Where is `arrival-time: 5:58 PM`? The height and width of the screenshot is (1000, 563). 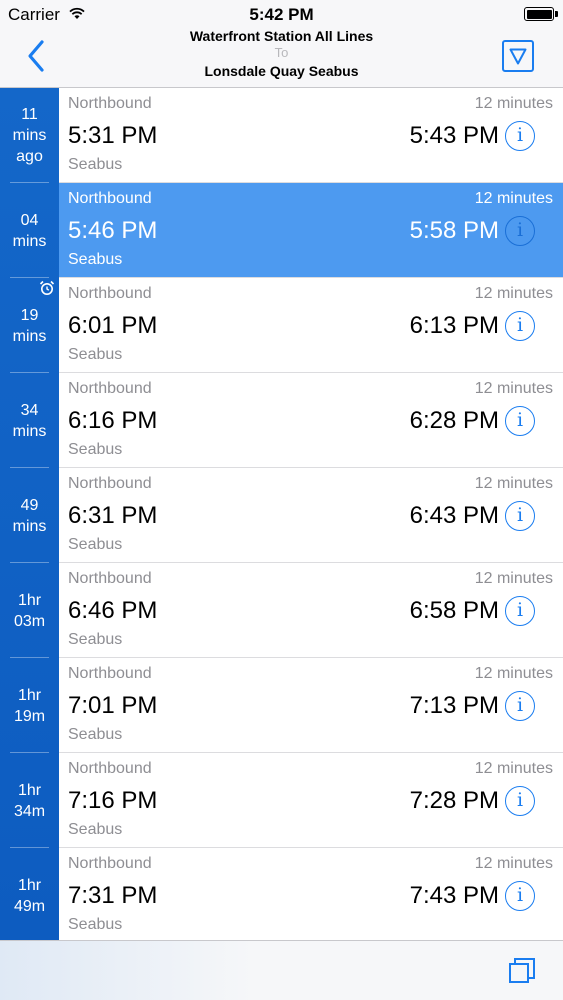 arrival-time: 5:58 PM is located at coordinates (454, 230).